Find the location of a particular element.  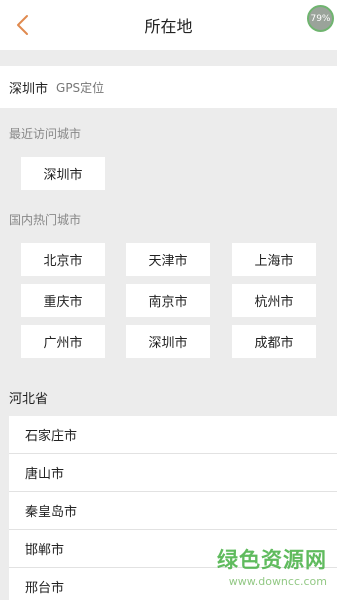

hot-city-button: 成都市 is located at coordinates (274, 341).